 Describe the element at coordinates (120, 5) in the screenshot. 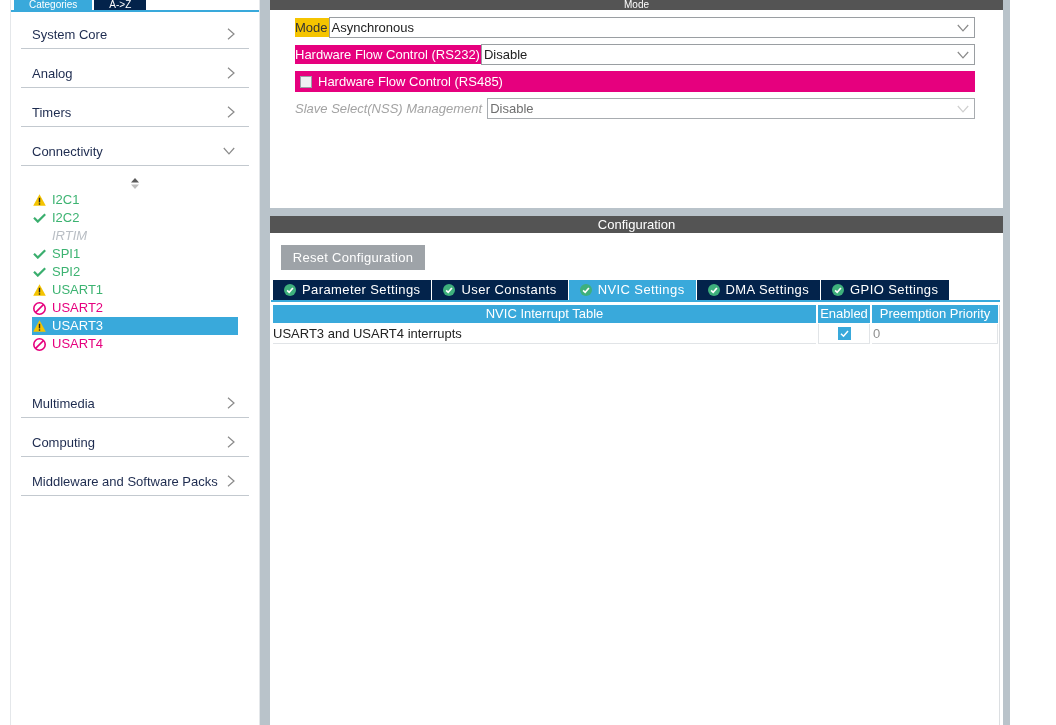

I see `sidebar-tab: A->Z` at that location.